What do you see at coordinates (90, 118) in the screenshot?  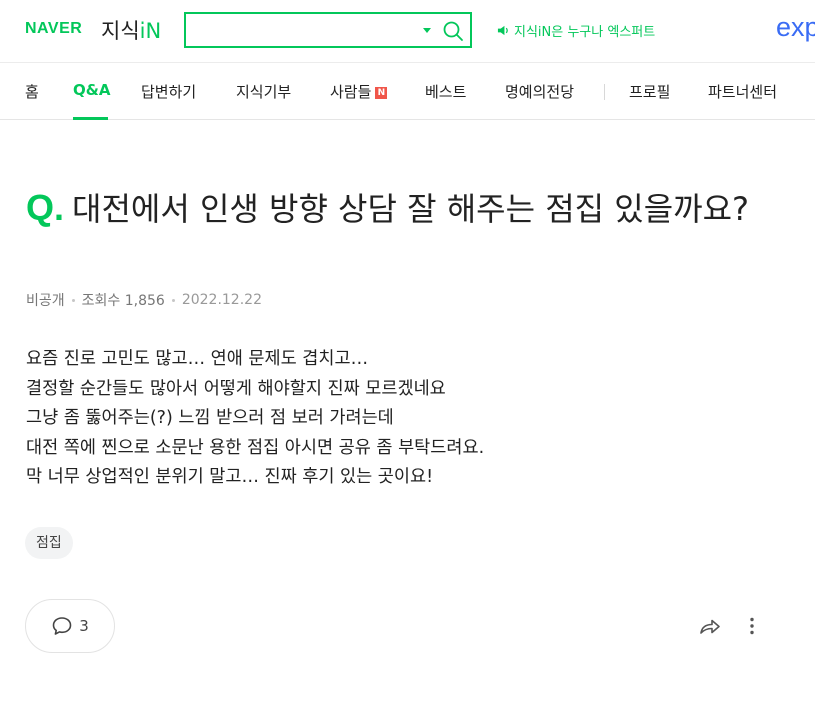 I see `active-tab-indicator` at bounding box center [90, 118].